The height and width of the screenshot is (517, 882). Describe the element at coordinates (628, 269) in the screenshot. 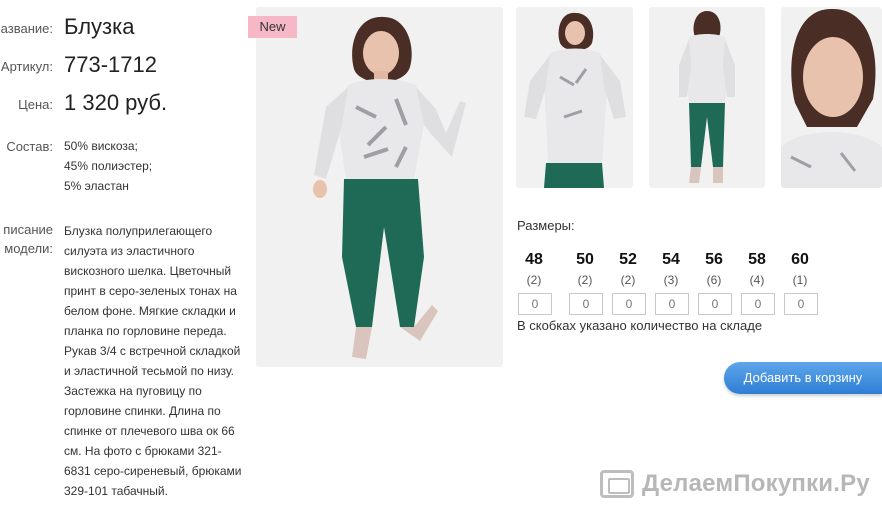

I see `size-52: 52 (2)` at that location.